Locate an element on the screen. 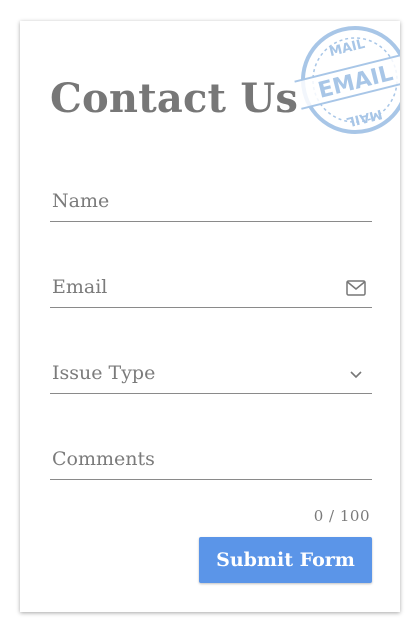  name-field: Name is located at coordinates (211, 201).